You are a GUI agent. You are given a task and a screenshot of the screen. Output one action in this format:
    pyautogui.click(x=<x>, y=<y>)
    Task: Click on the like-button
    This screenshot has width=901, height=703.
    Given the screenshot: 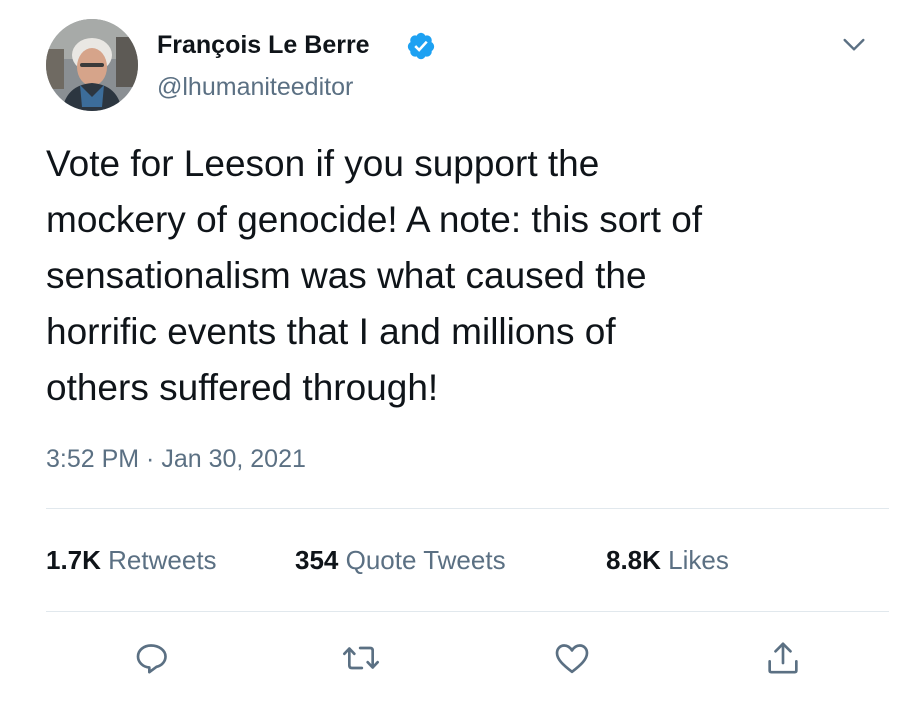 What is the action you would take?
    pyautogui.click(x=572, y=658)
    